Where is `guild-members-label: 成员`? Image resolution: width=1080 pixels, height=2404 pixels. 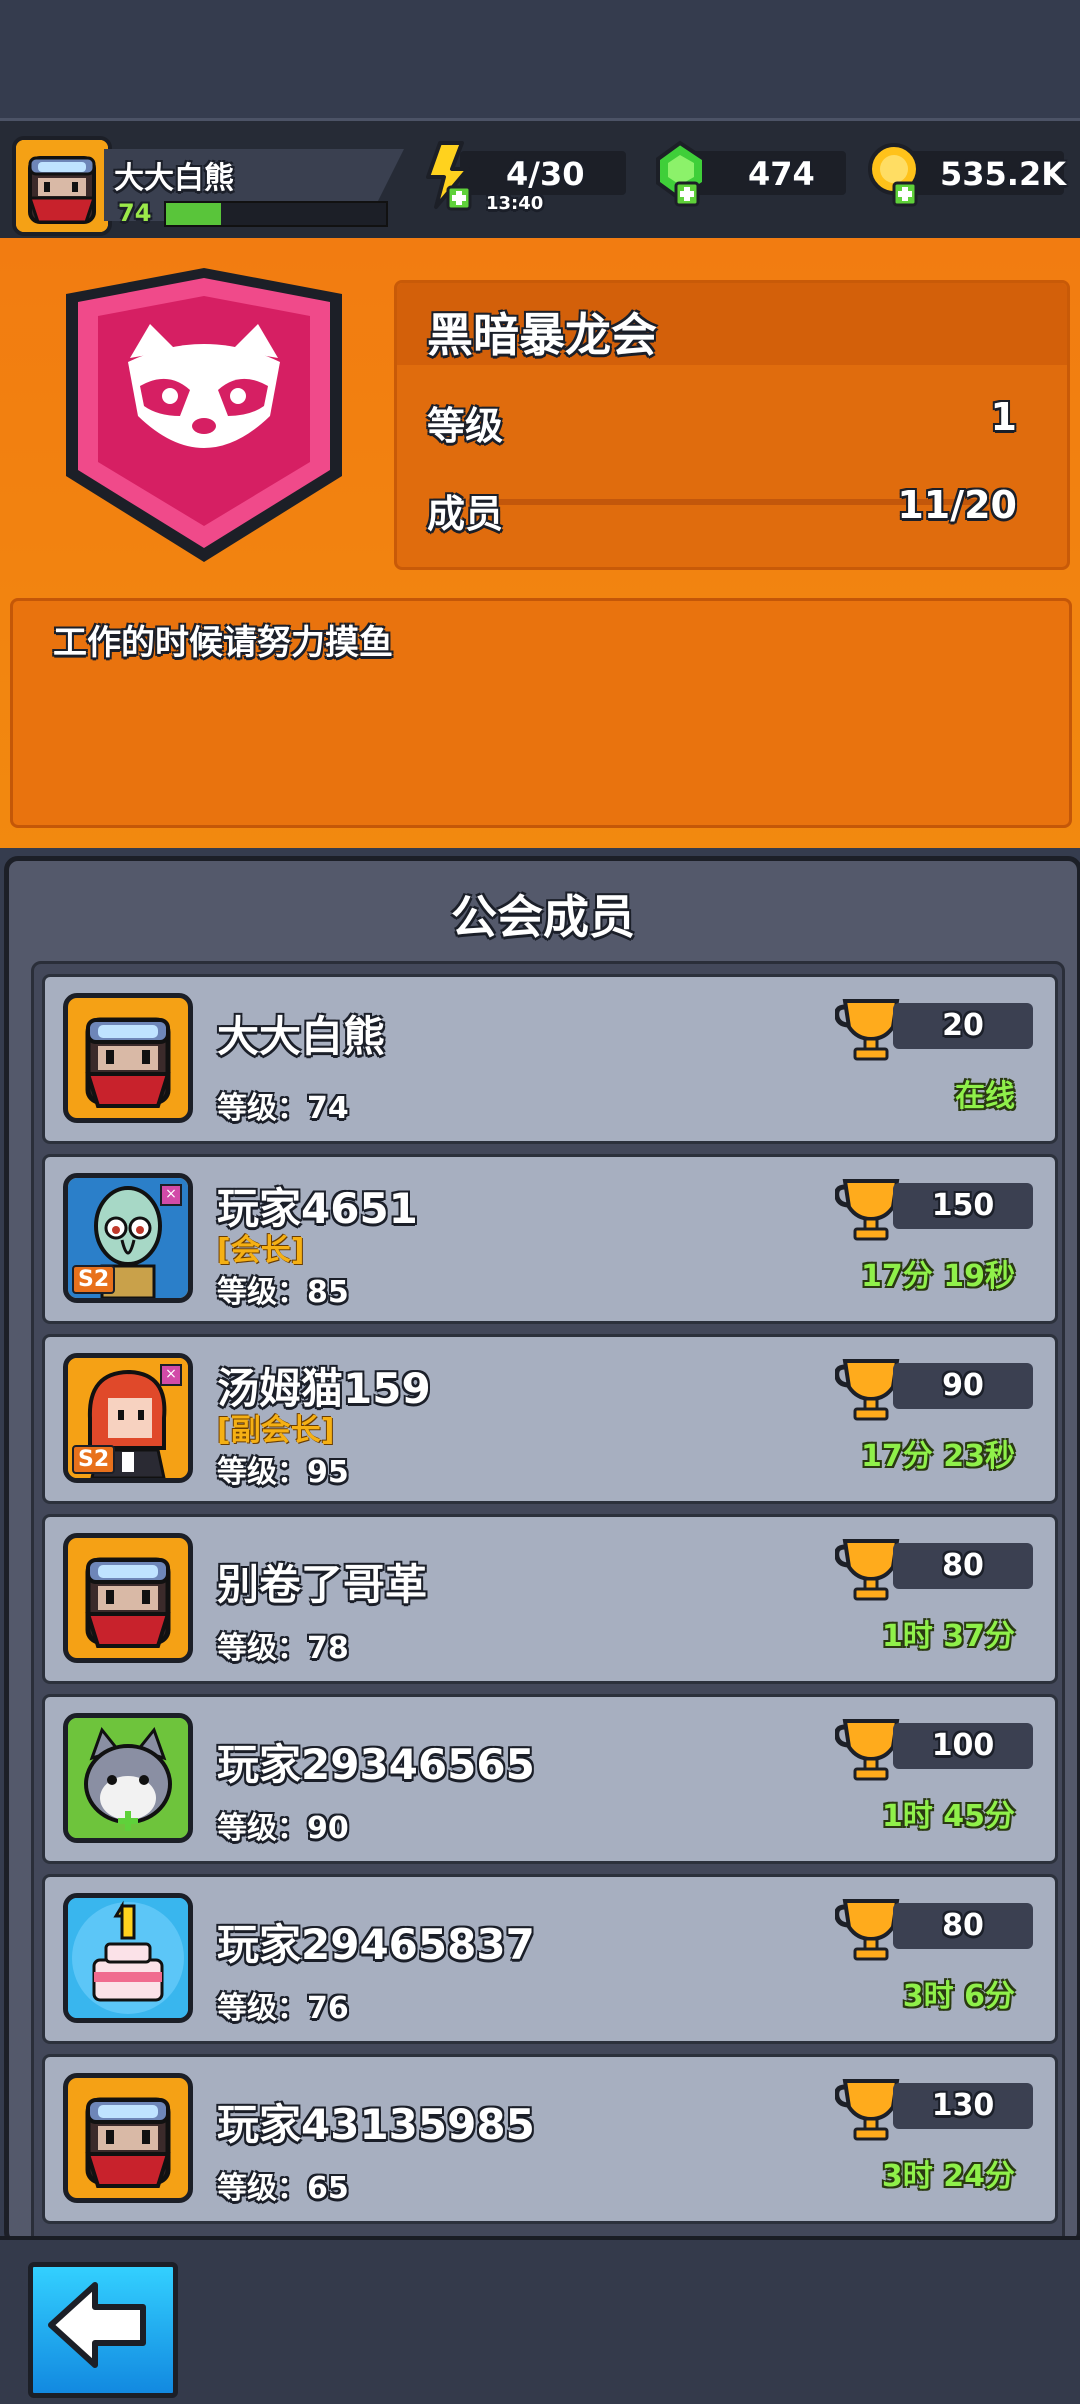 guild-members-label: 成员 is located at coordinates (465, 514).